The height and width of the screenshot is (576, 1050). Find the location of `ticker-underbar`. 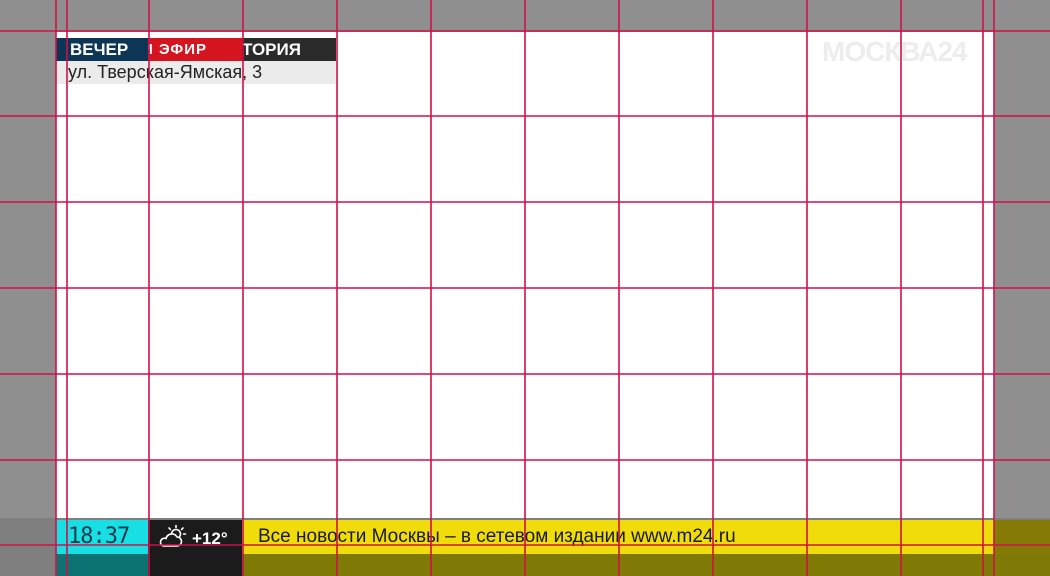

ticker-underbar is located at coordinates (646, 565).